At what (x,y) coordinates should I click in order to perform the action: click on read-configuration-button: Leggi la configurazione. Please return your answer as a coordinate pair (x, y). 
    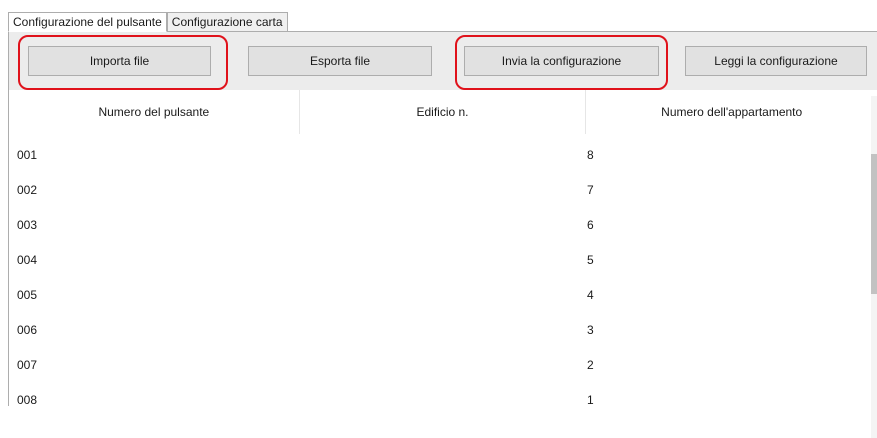
    Looking at the image, I should click on (776, 61).